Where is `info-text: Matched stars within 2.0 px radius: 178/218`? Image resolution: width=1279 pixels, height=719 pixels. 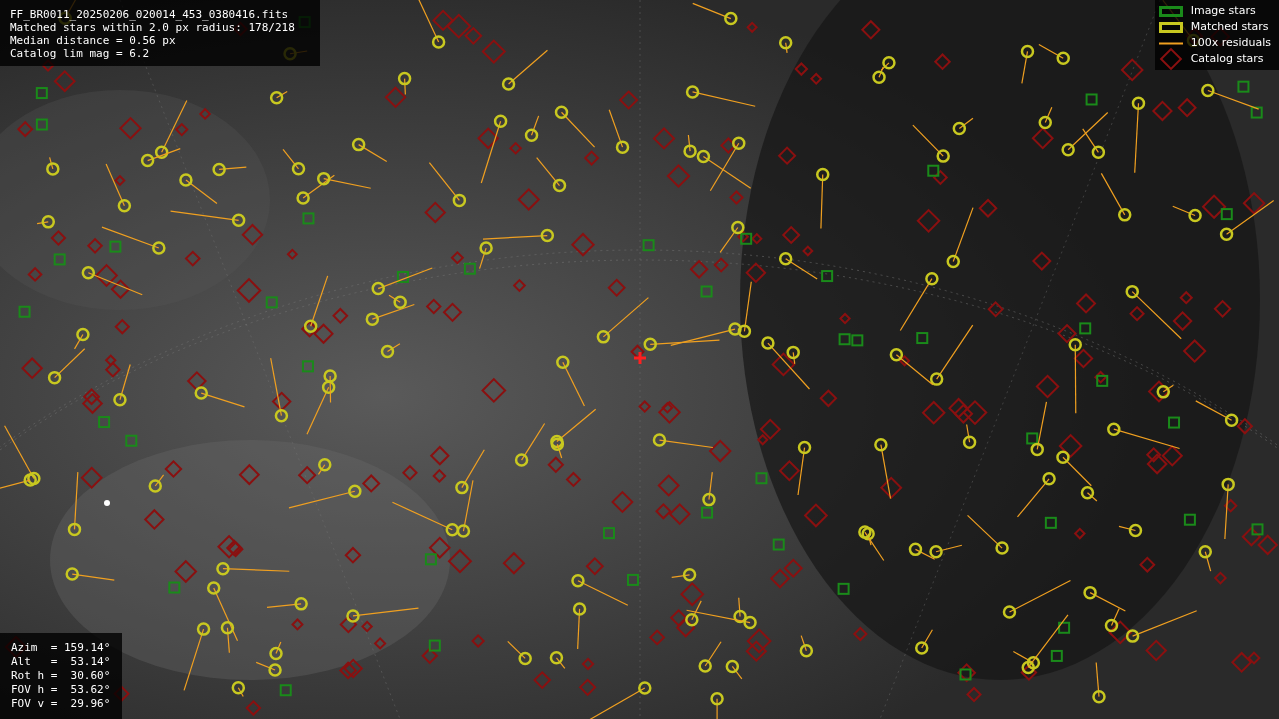 info-text: Matched stars within 2.0 px radius: 178/218 is located at coordinates (153, 27).